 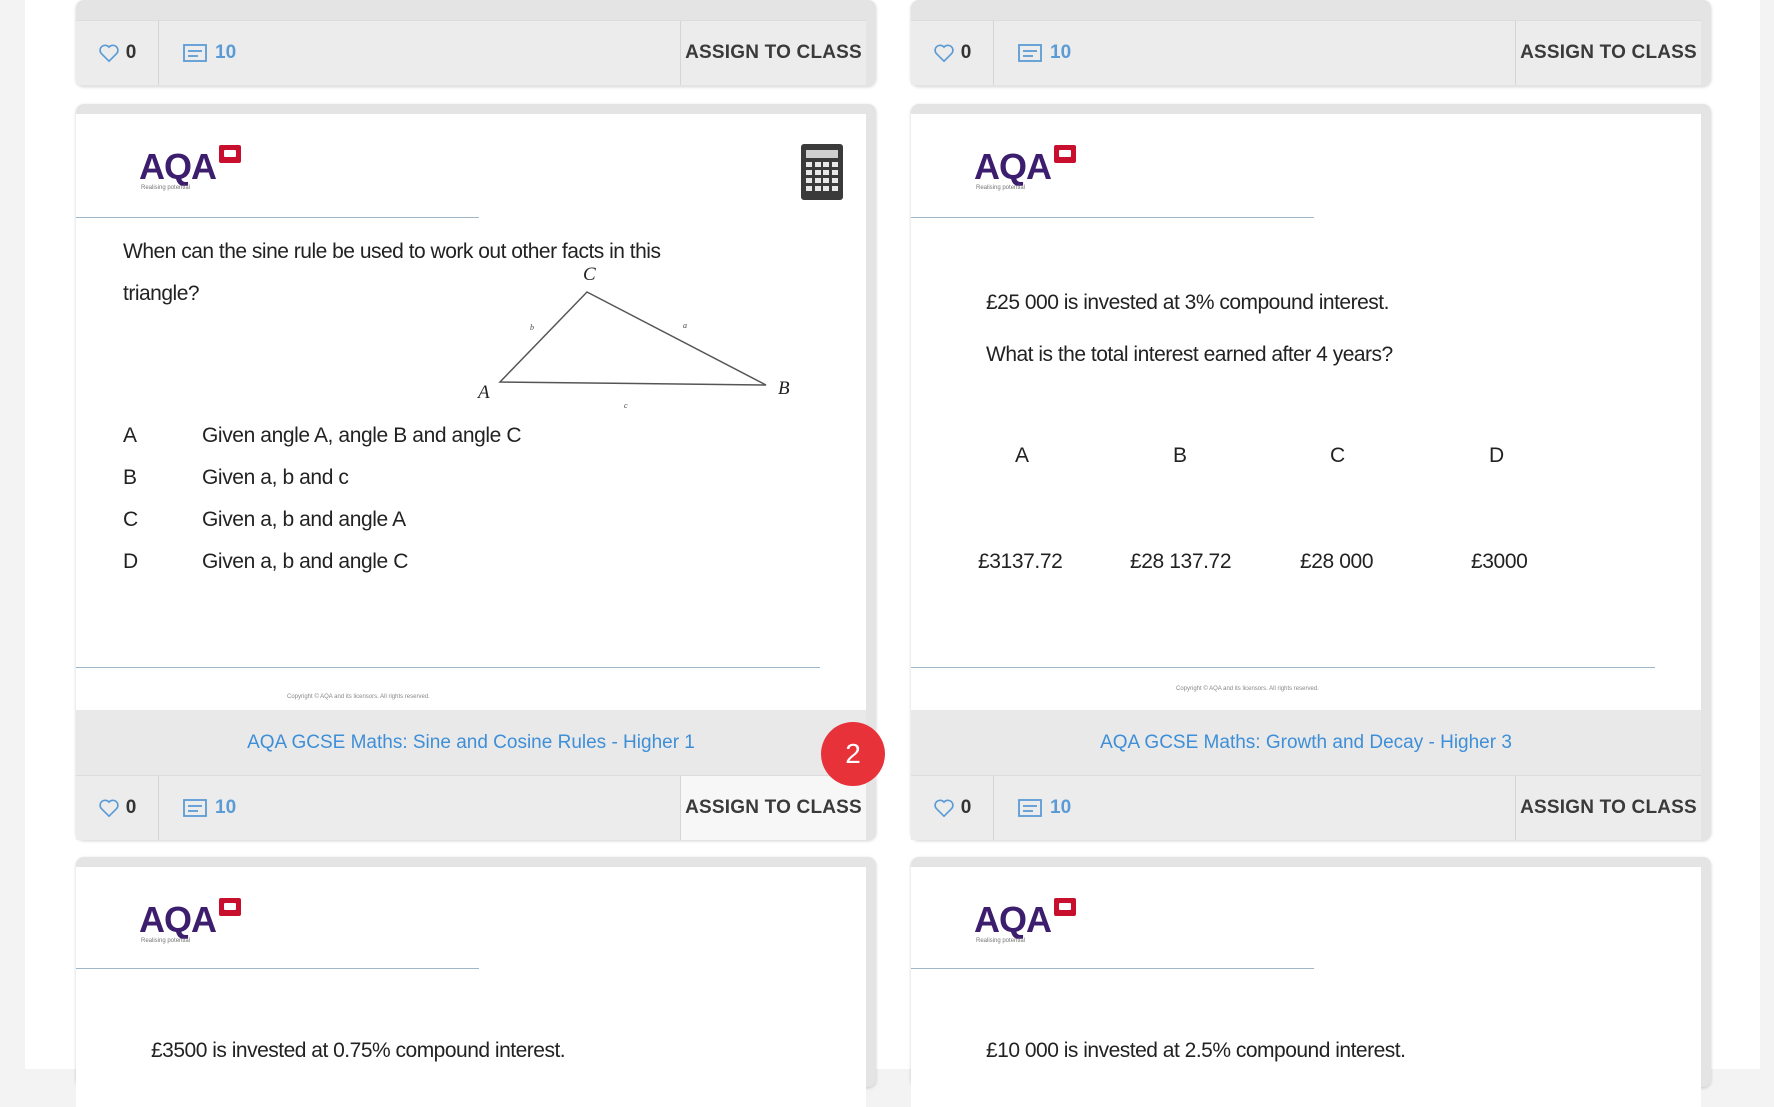 I want to click on side-b-label: b, so click(x=532, y=327).